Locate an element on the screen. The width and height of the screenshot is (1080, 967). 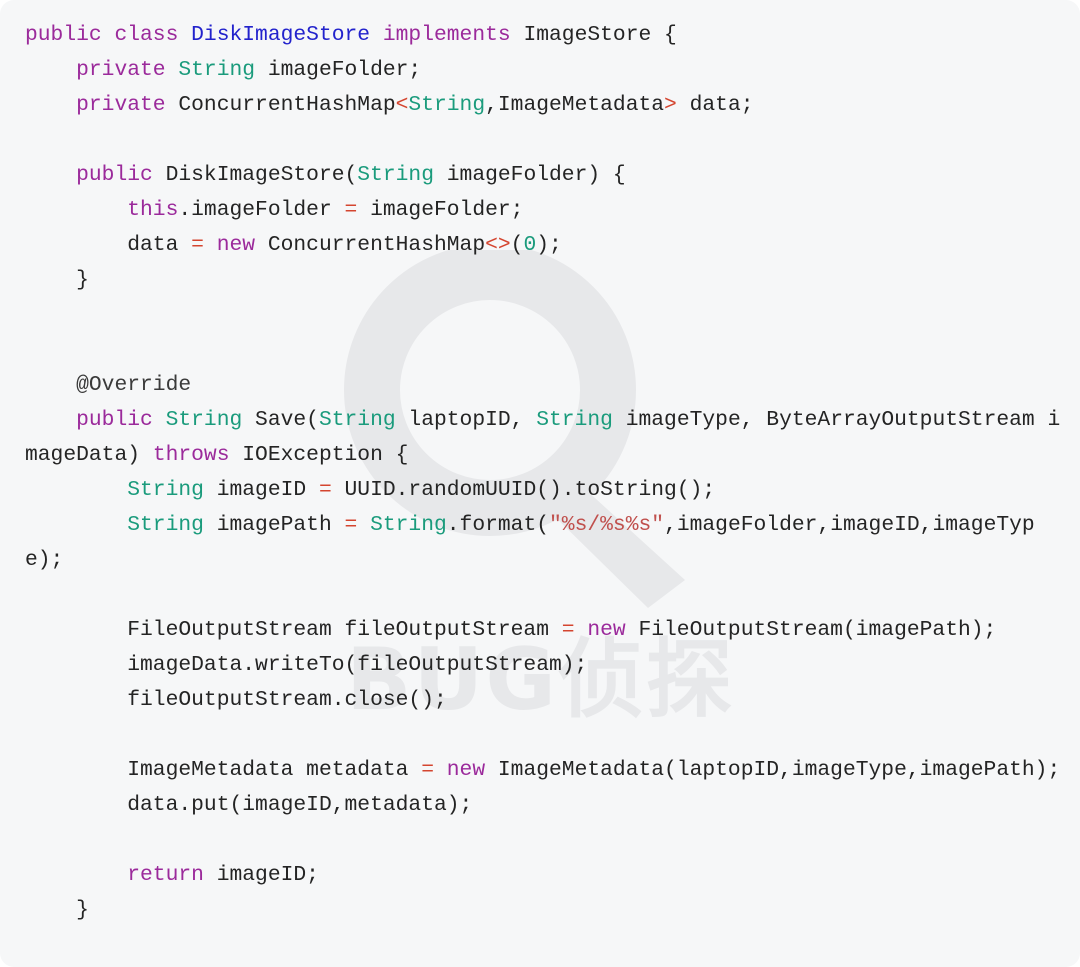
code-token: ImageStore { is located at coordinates (593, 35).